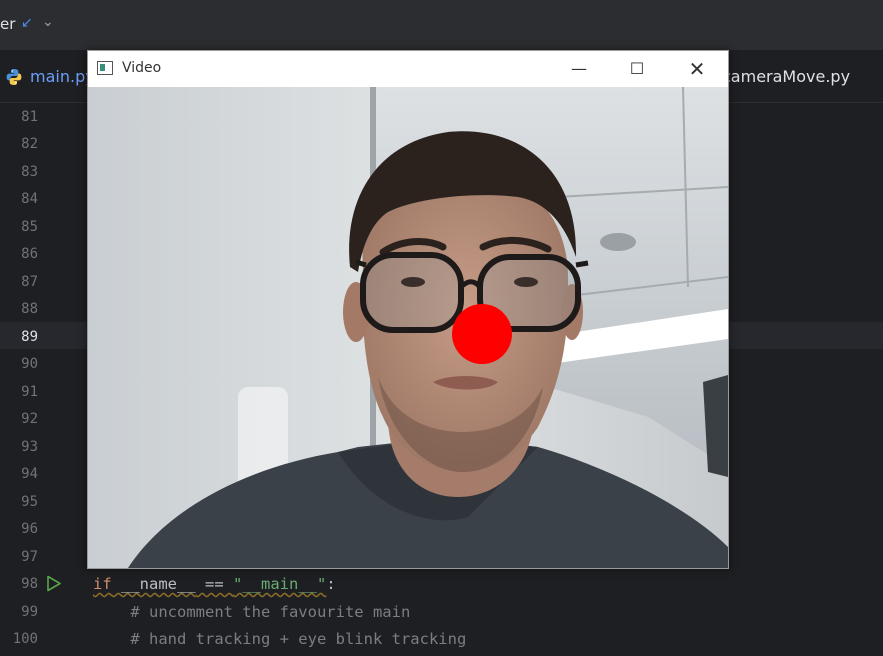 This screenshot has height=656, width=883. I want to click on line-number: 100, so click(19, 639).